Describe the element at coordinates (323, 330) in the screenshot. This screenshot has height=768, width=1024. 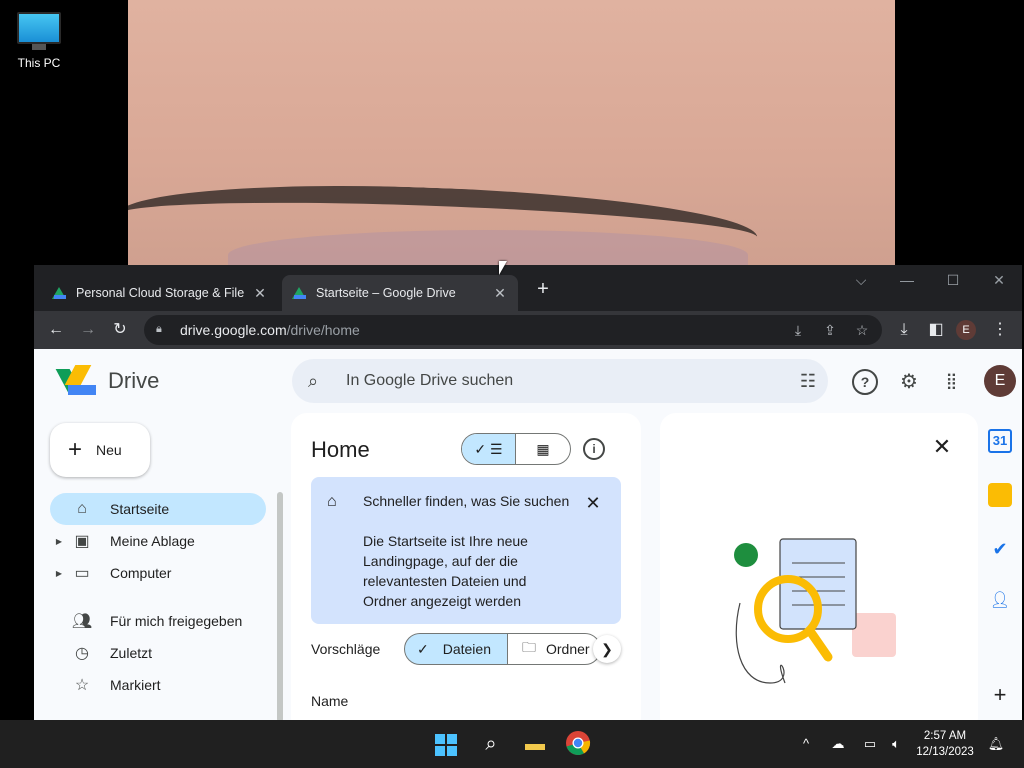
I see `url-path: /drive/home` at that location.